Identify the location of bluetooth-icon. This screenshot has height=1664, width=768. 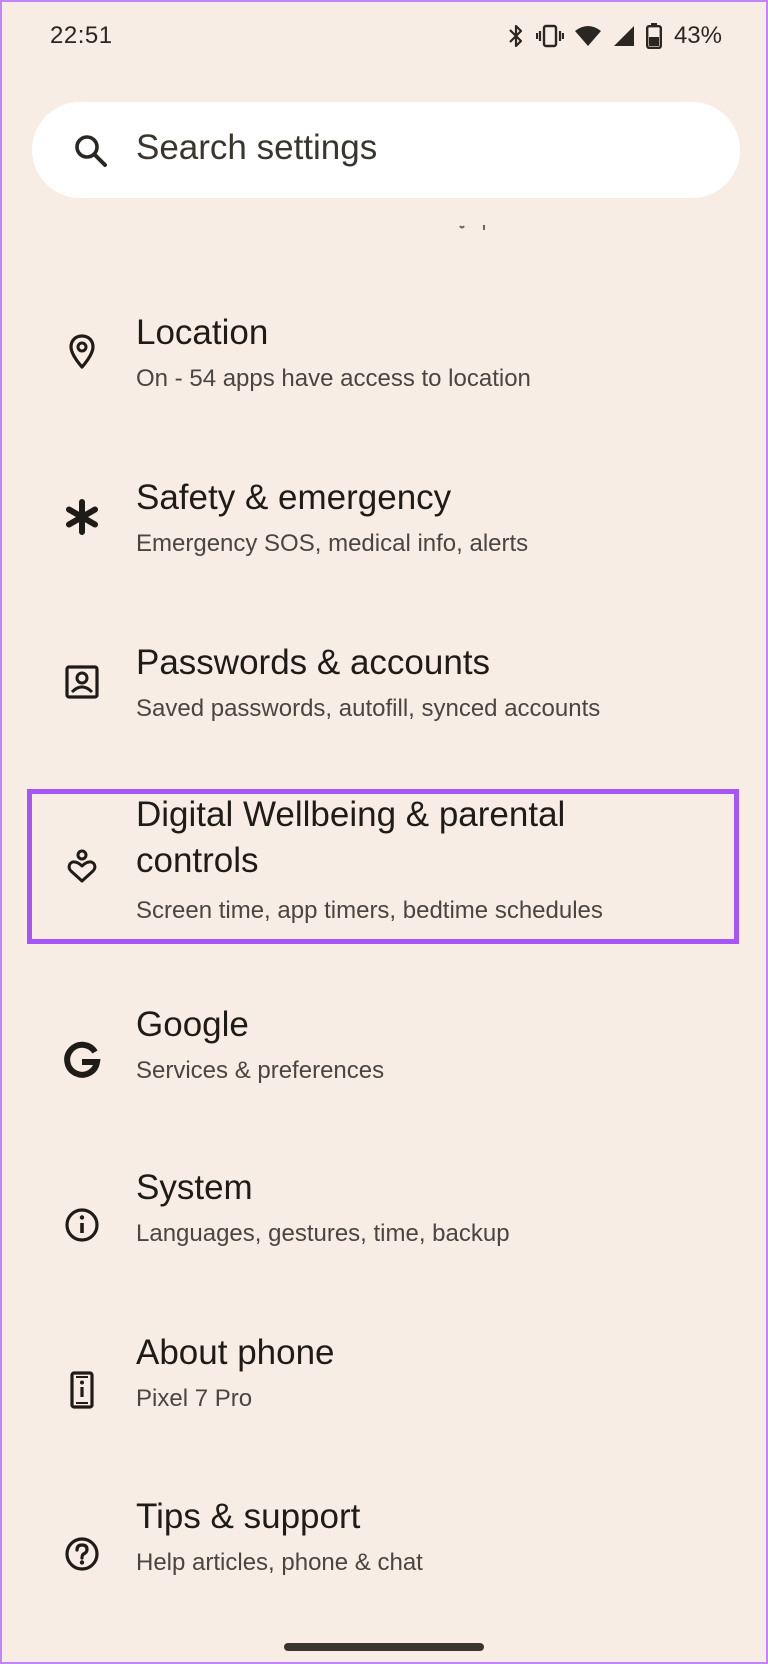
(516, 36).